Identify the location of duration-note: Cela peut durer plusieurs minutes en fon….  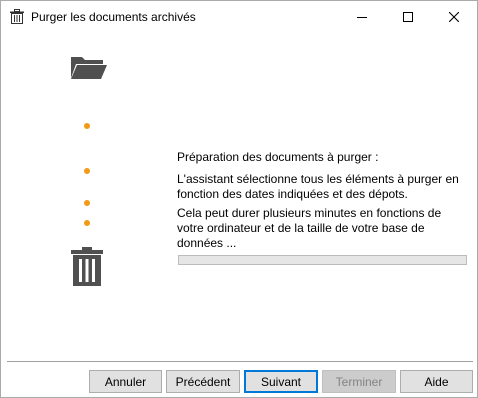
(309, 228).